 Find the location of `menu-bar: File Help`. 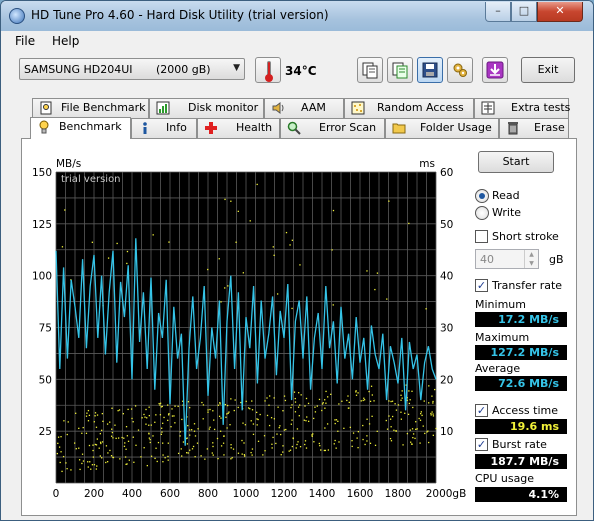

menu-bar: File Help is located at coordinates (297, 41).